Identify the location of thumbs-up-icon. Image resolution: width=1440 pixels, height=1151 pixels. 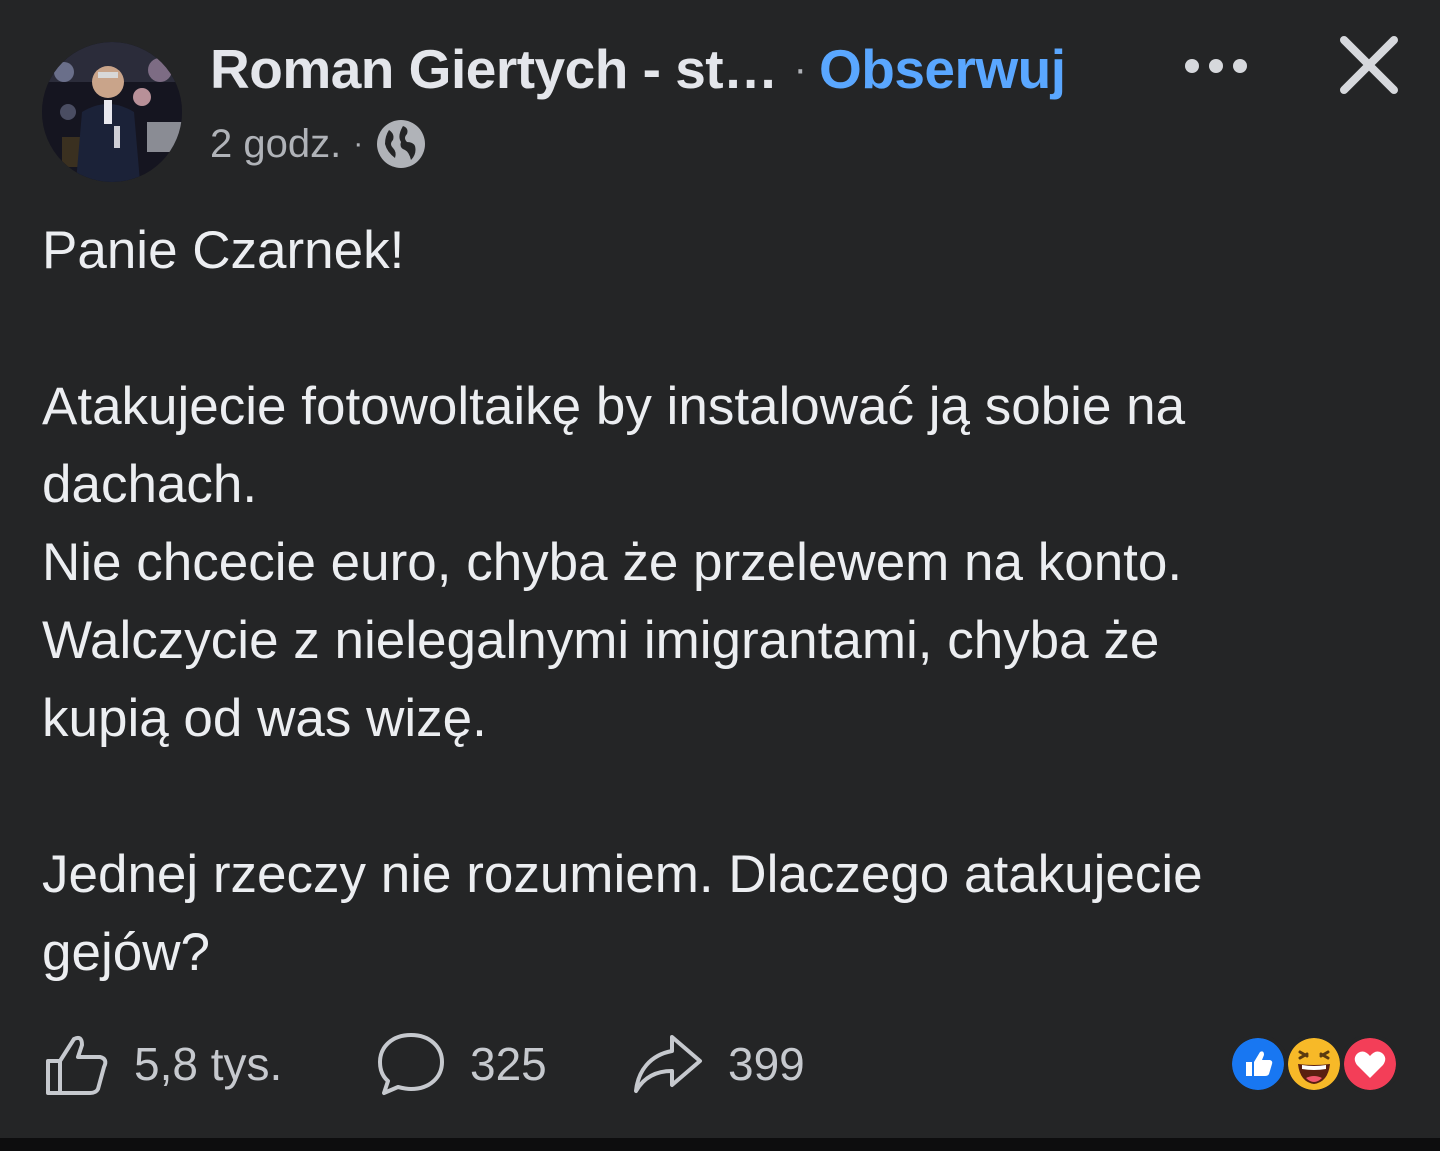
(77, 1065).